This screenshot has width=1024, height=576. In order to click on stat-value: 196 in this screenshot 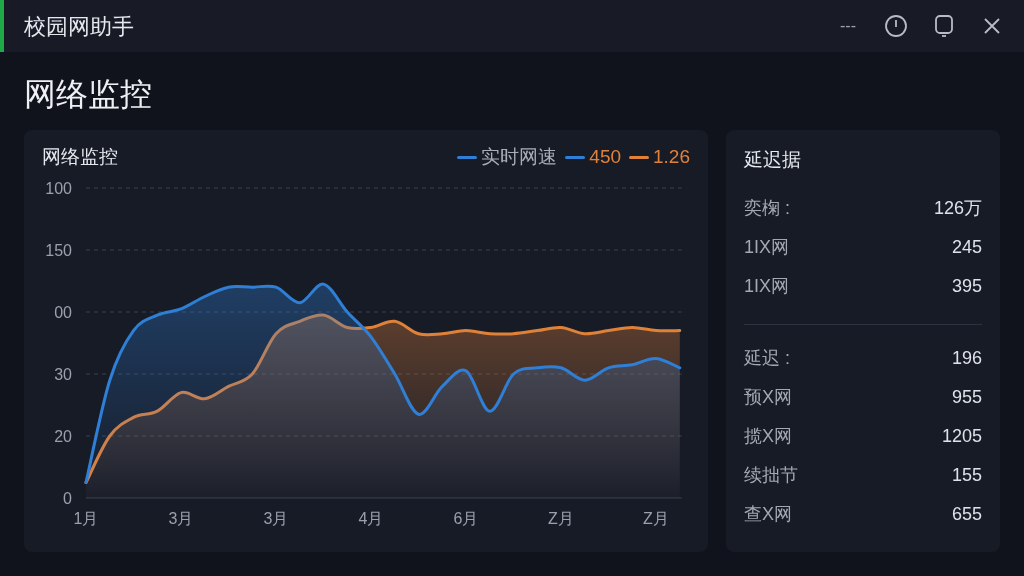, I will do `click(966, 358)`.